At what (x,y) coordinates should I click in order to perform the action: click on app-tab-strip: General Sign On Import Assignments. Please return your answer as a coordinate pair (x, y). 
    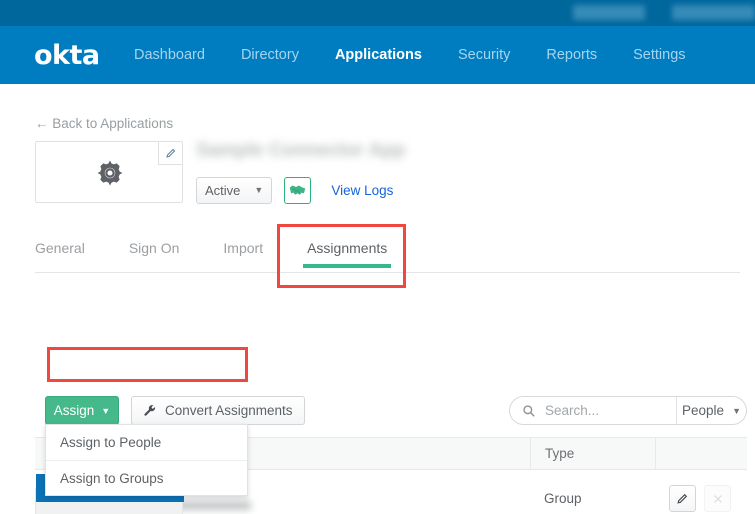
    Looking at the image, I should click on (387, 252).